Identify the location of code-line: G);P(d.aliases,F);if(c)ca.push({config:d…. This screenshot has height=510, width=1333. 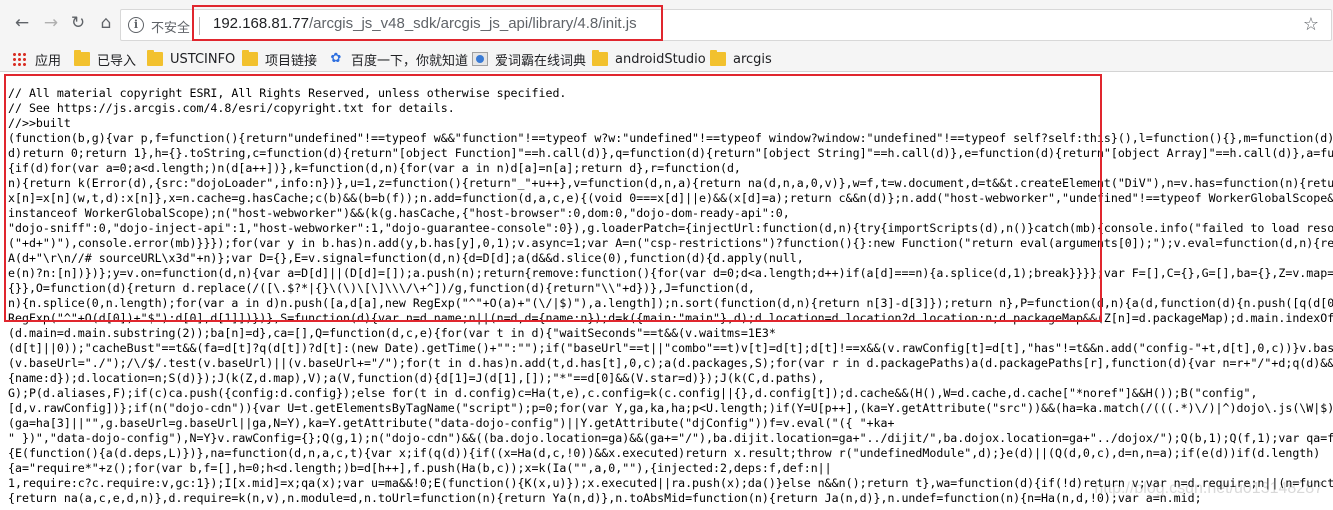
(633, 393).